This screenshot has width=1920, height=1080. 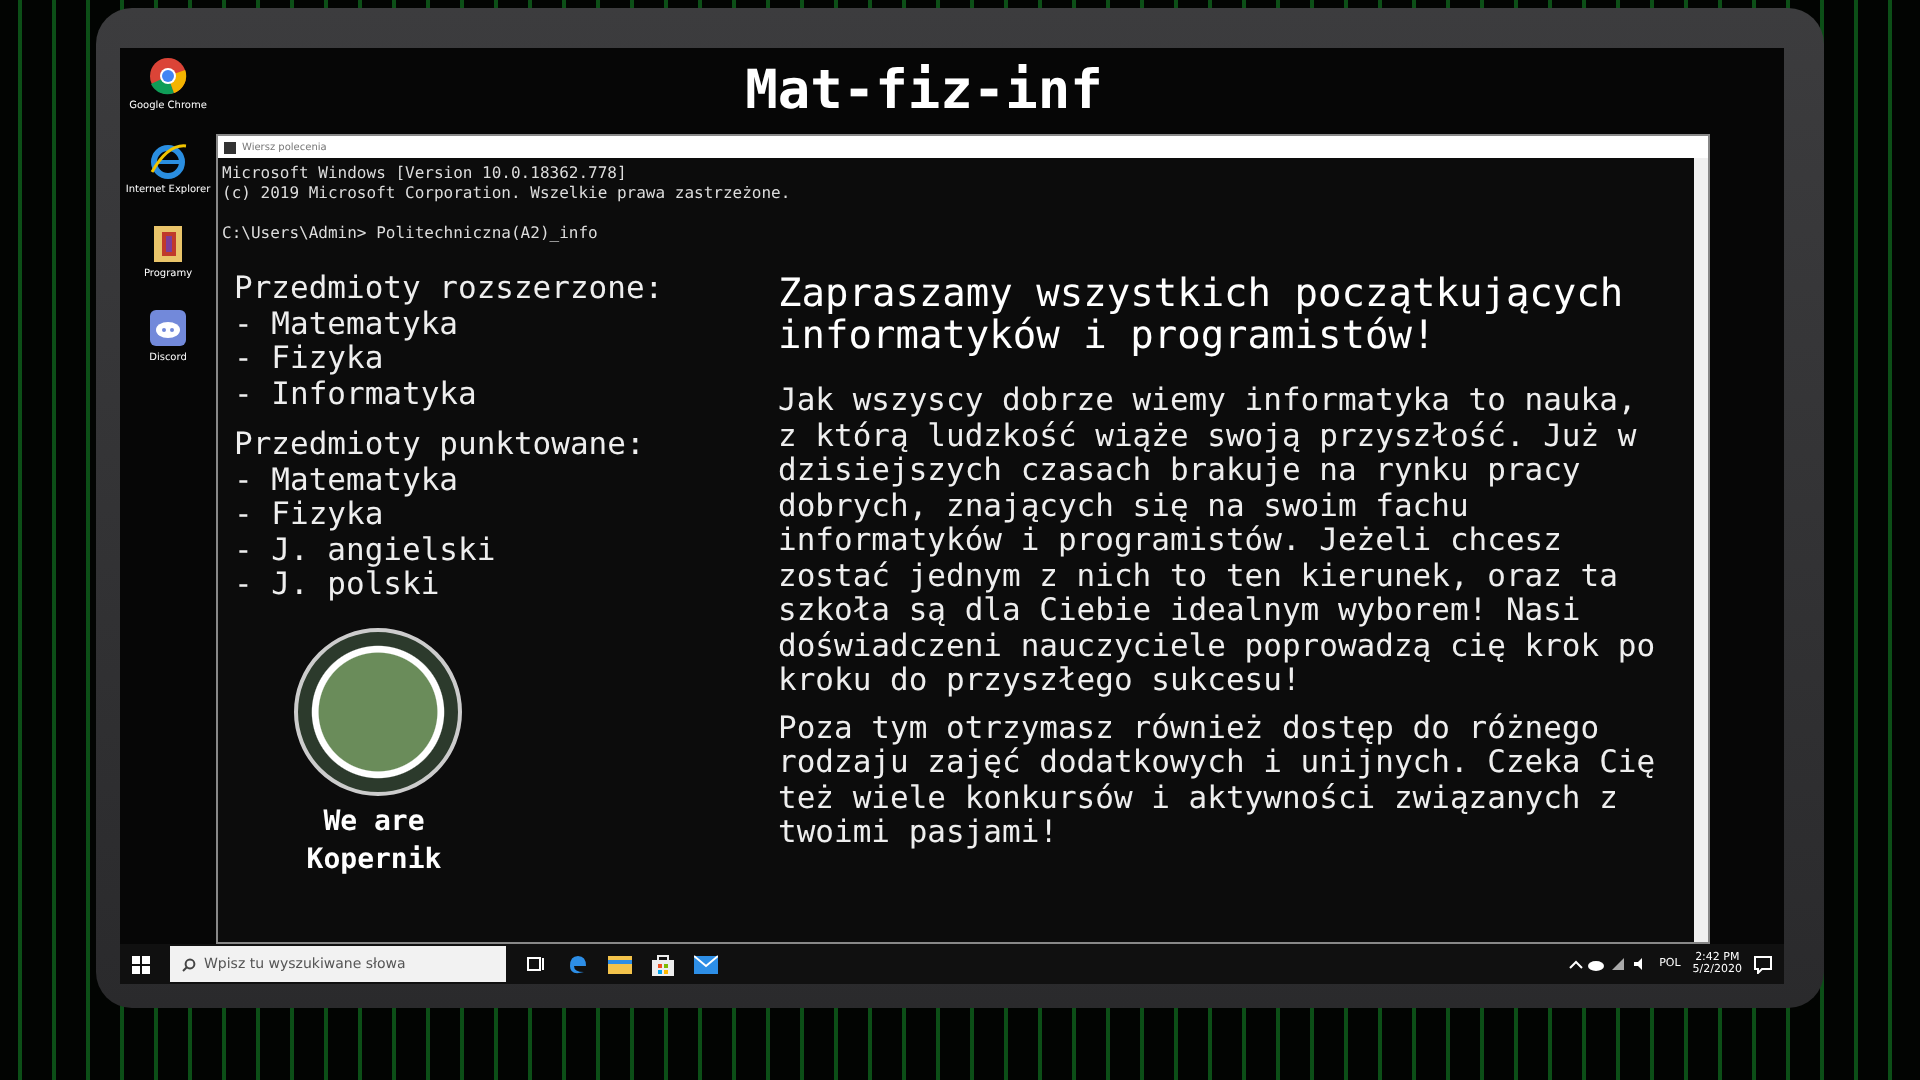 I want to click on windows-icon, so click(x=141, y=964).